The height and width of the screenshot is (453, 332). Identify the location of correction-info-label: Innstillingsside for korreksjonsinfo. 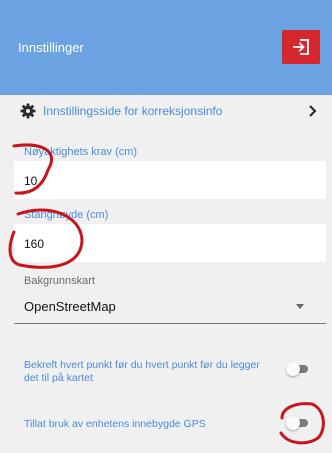
(133, 111).